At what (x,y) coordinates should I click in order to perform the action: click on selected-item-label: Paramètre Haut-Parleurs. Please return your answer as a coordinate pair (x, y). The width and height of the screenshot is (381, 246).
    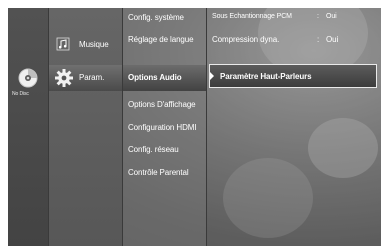
    Looking at the image, I should click on (266, 76).